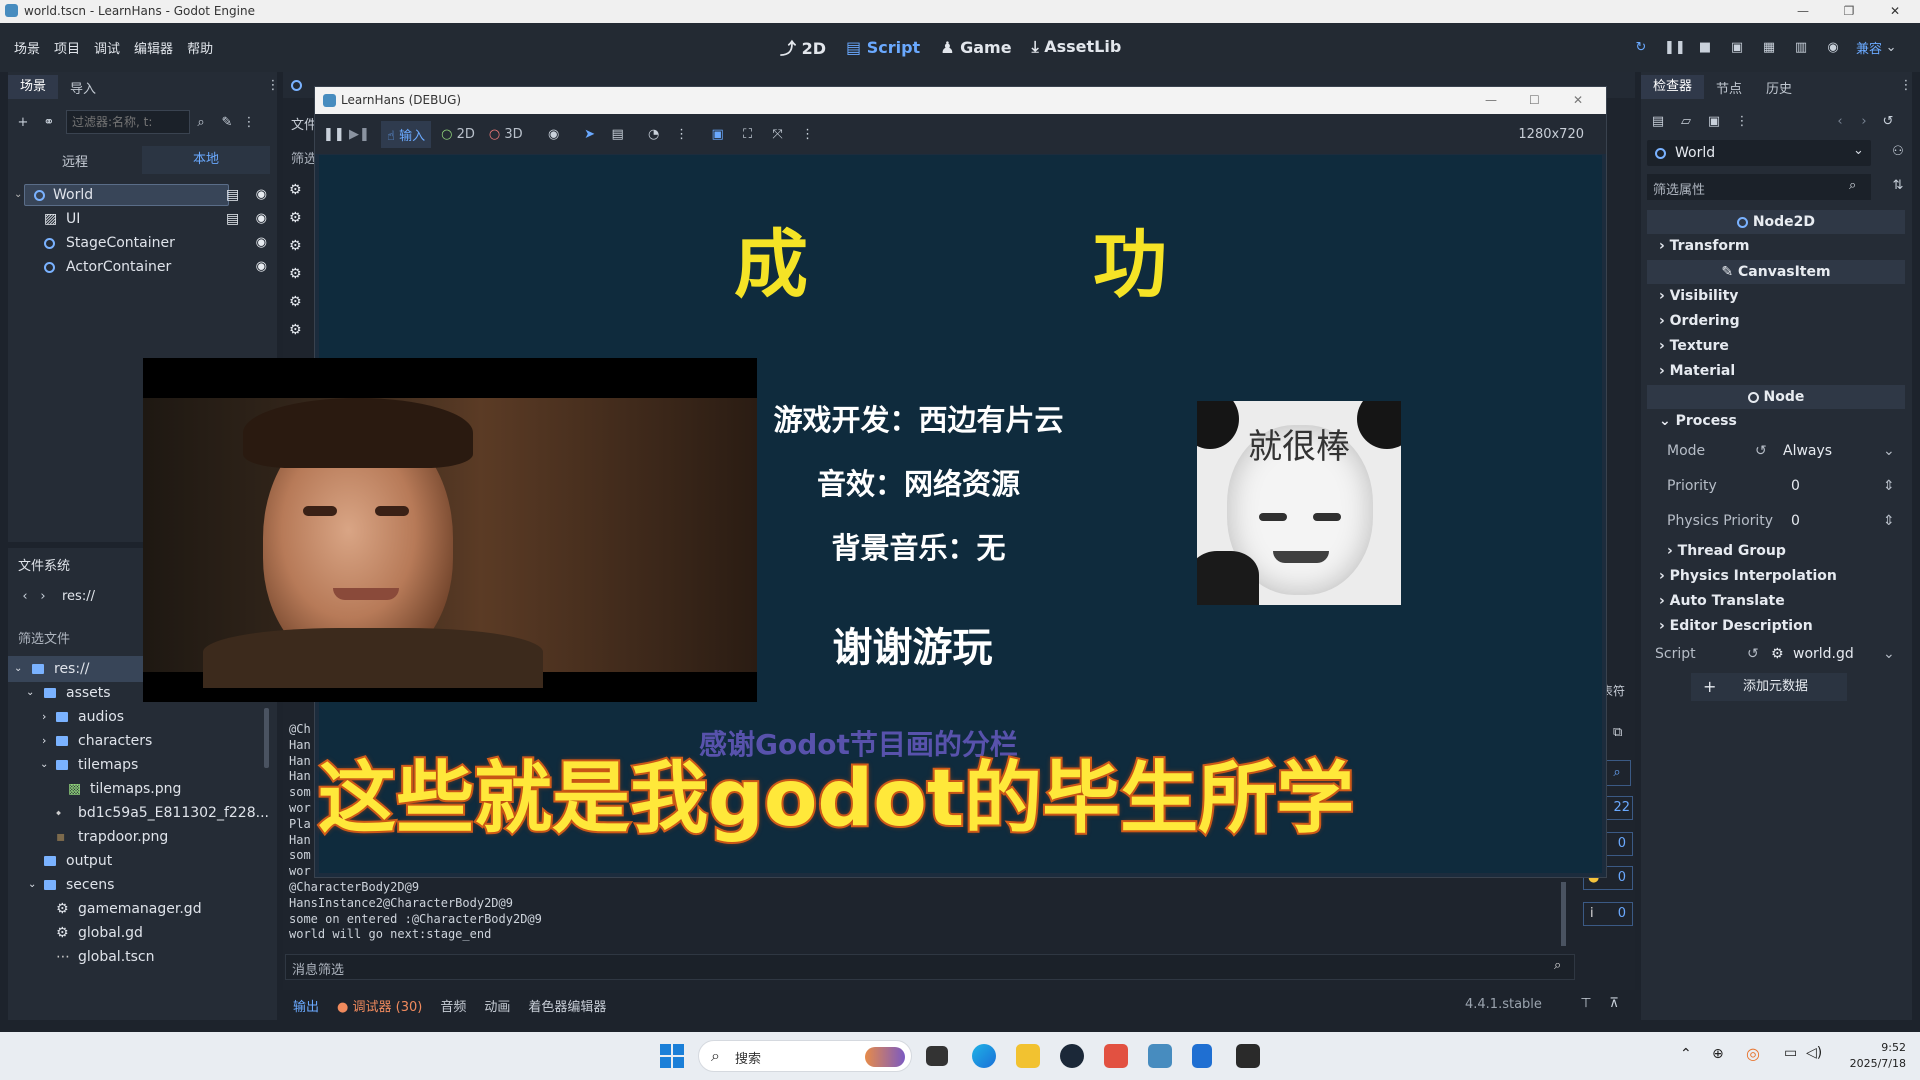  What do you see at coordinates (306, 1005) in the screenshot?
I see `tab-output: 输出` at bounding box center [306, 1005].